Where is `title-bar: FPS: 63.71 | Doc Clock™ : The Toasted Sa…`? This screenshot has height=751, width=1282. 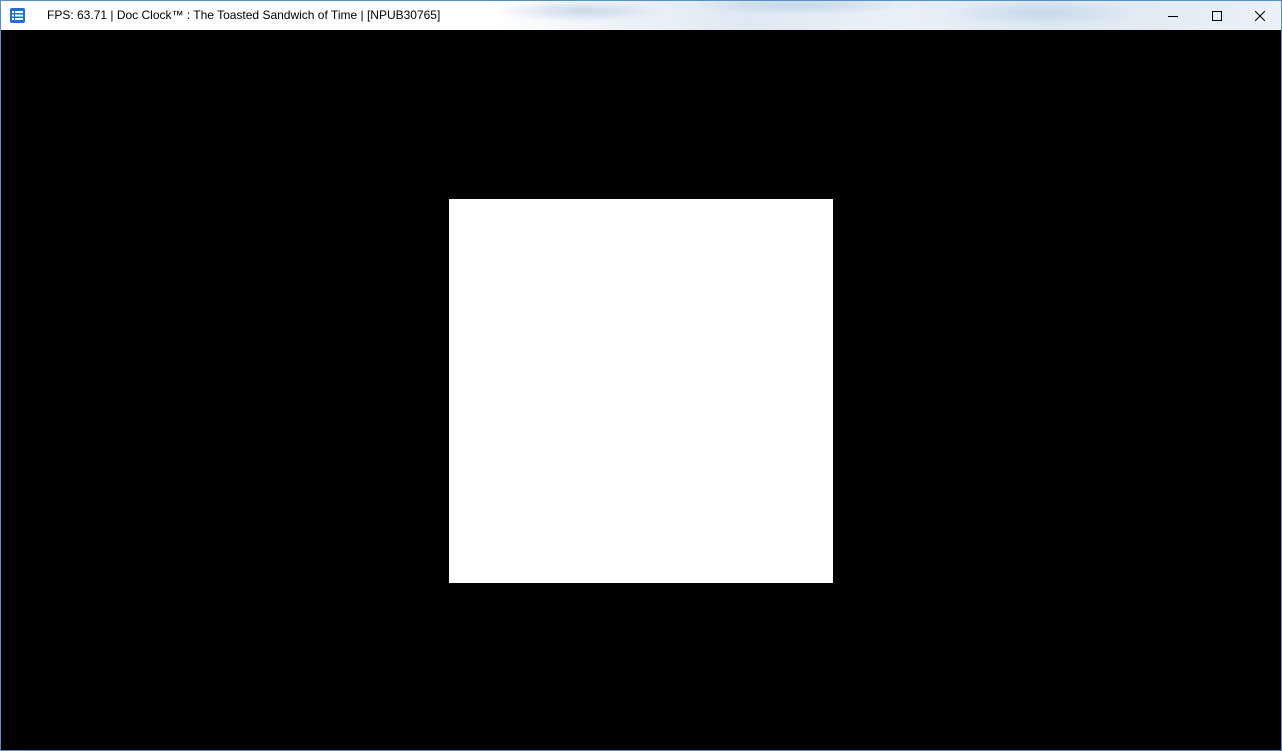
title-bar: FPS: 63.71 | Doc Clock™ : The Toasted Sa… is located at coordinates (641, 15).